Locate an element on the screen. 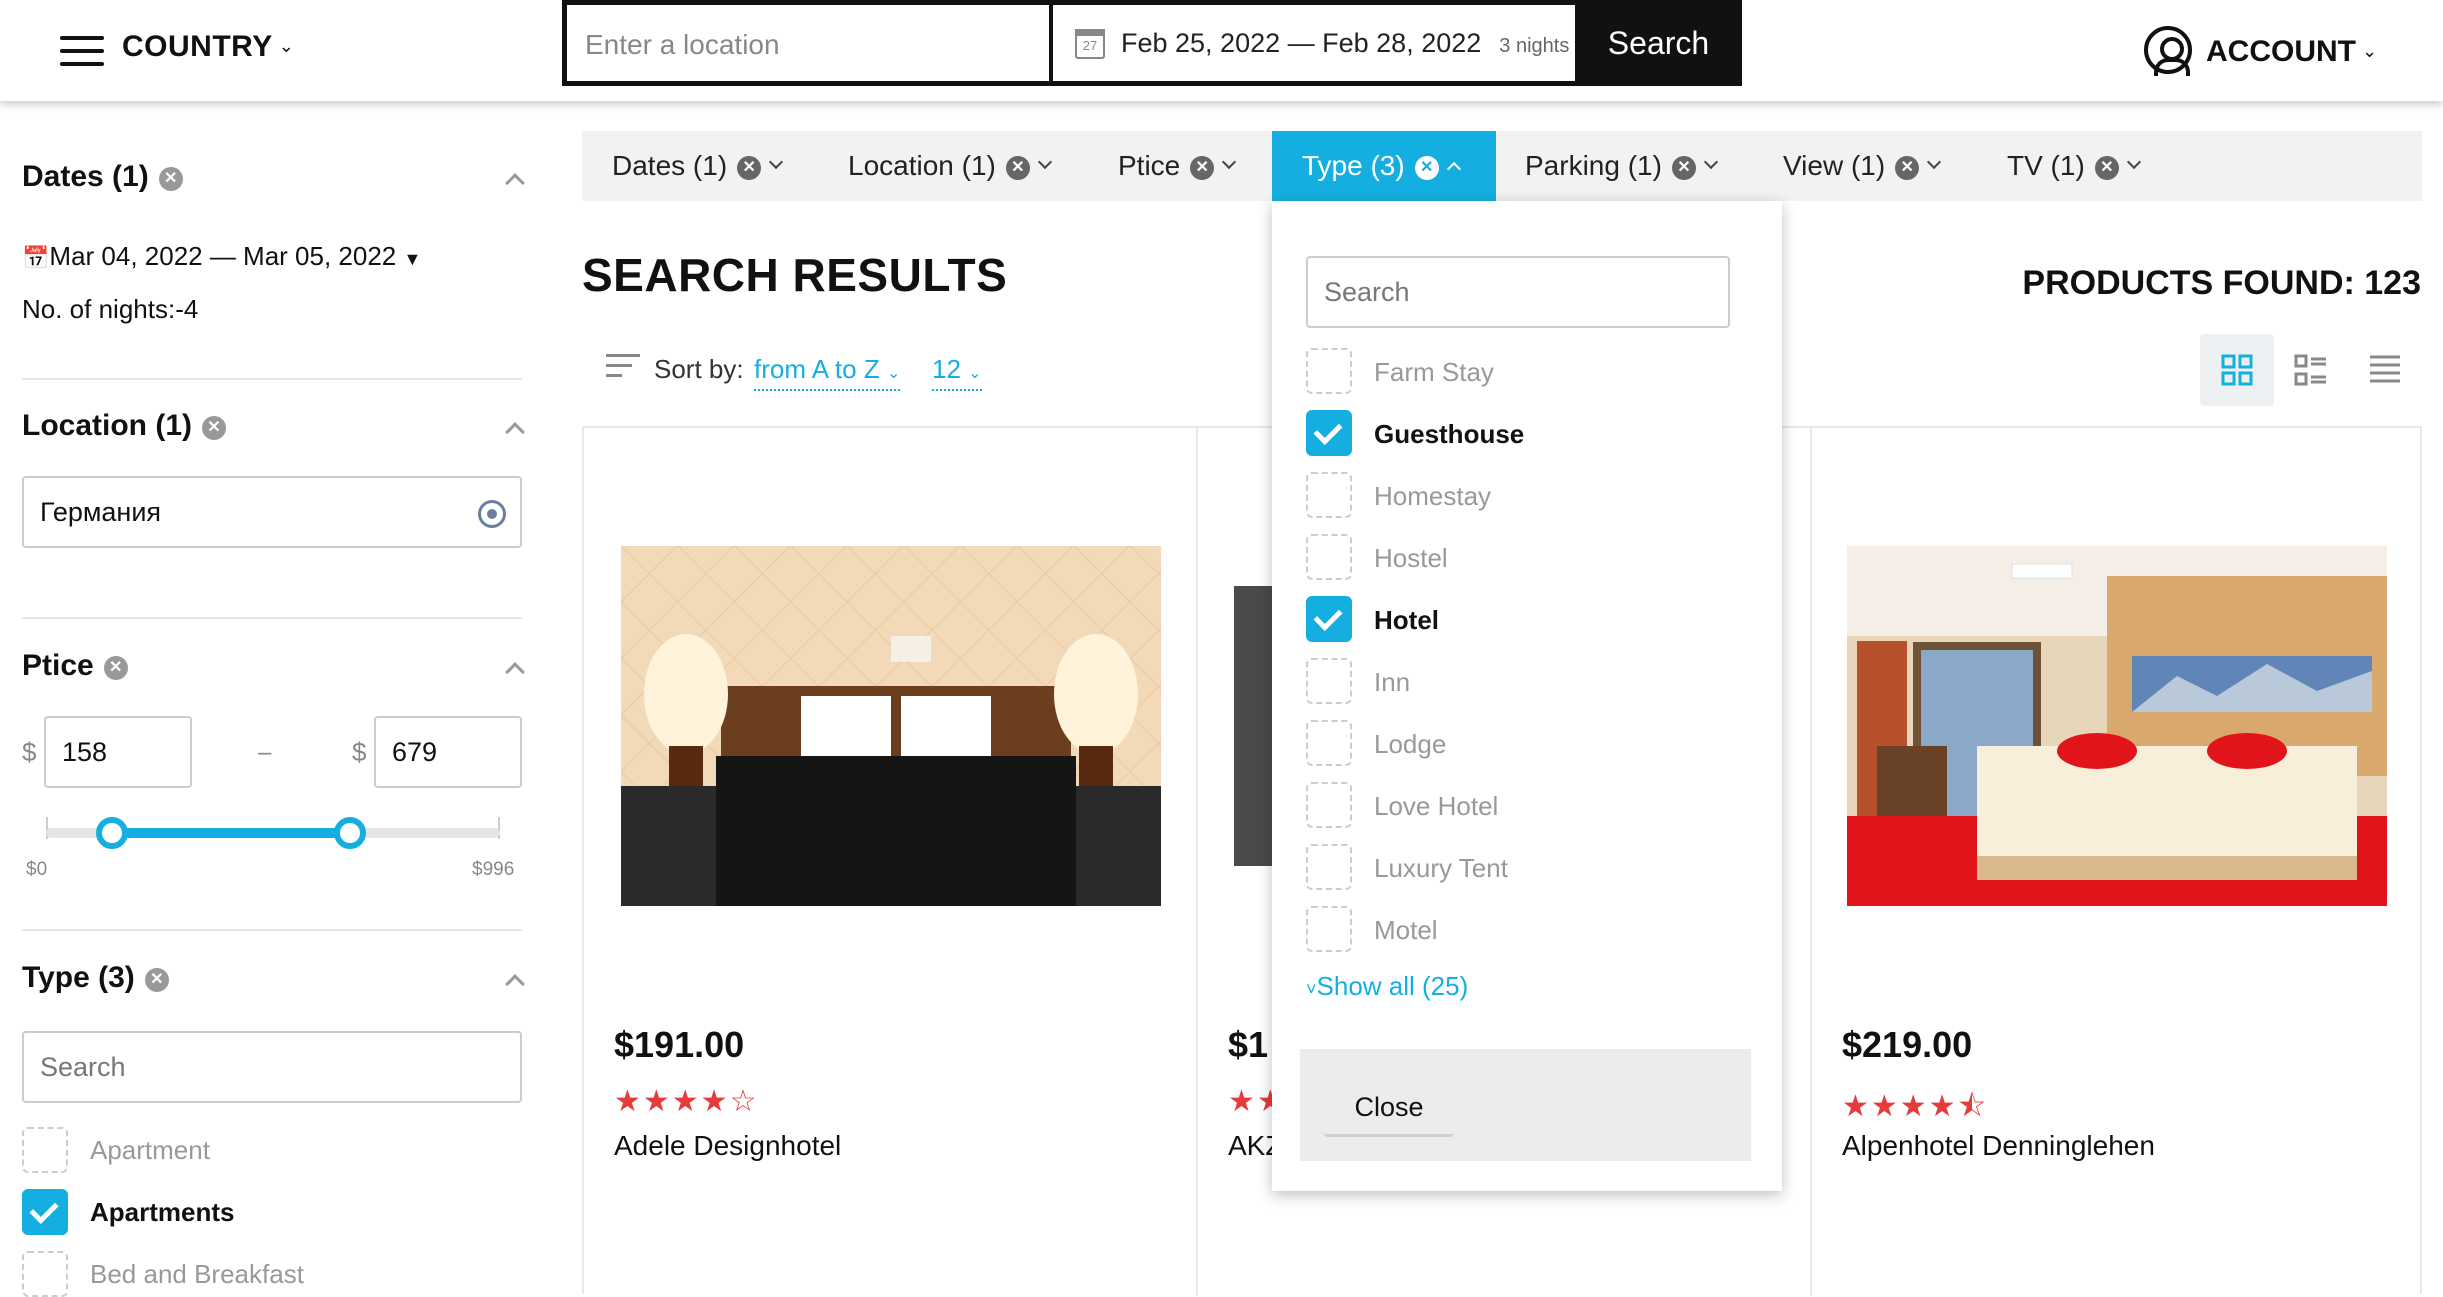  type-option-label: Hotel is located at coordinates (1406, 620).